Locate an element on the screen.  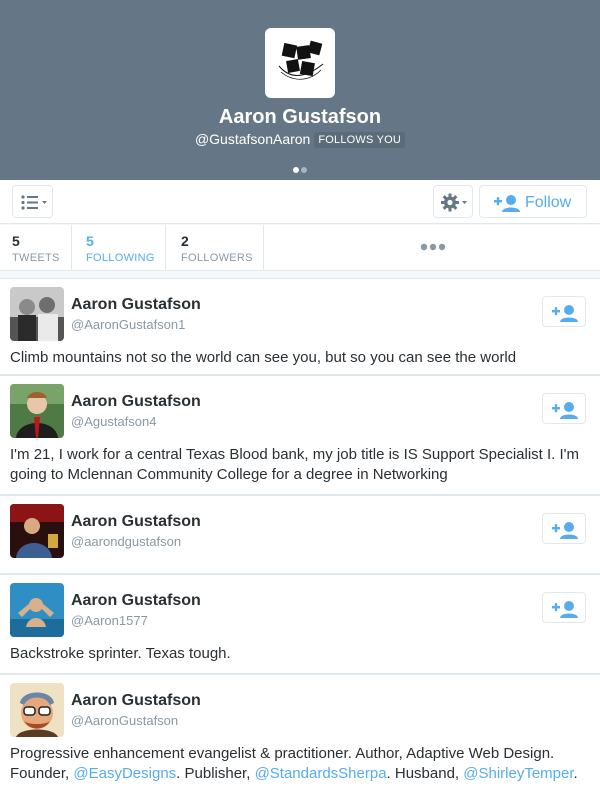
follow-button-label: Follow is located at coordinates (548, 202).